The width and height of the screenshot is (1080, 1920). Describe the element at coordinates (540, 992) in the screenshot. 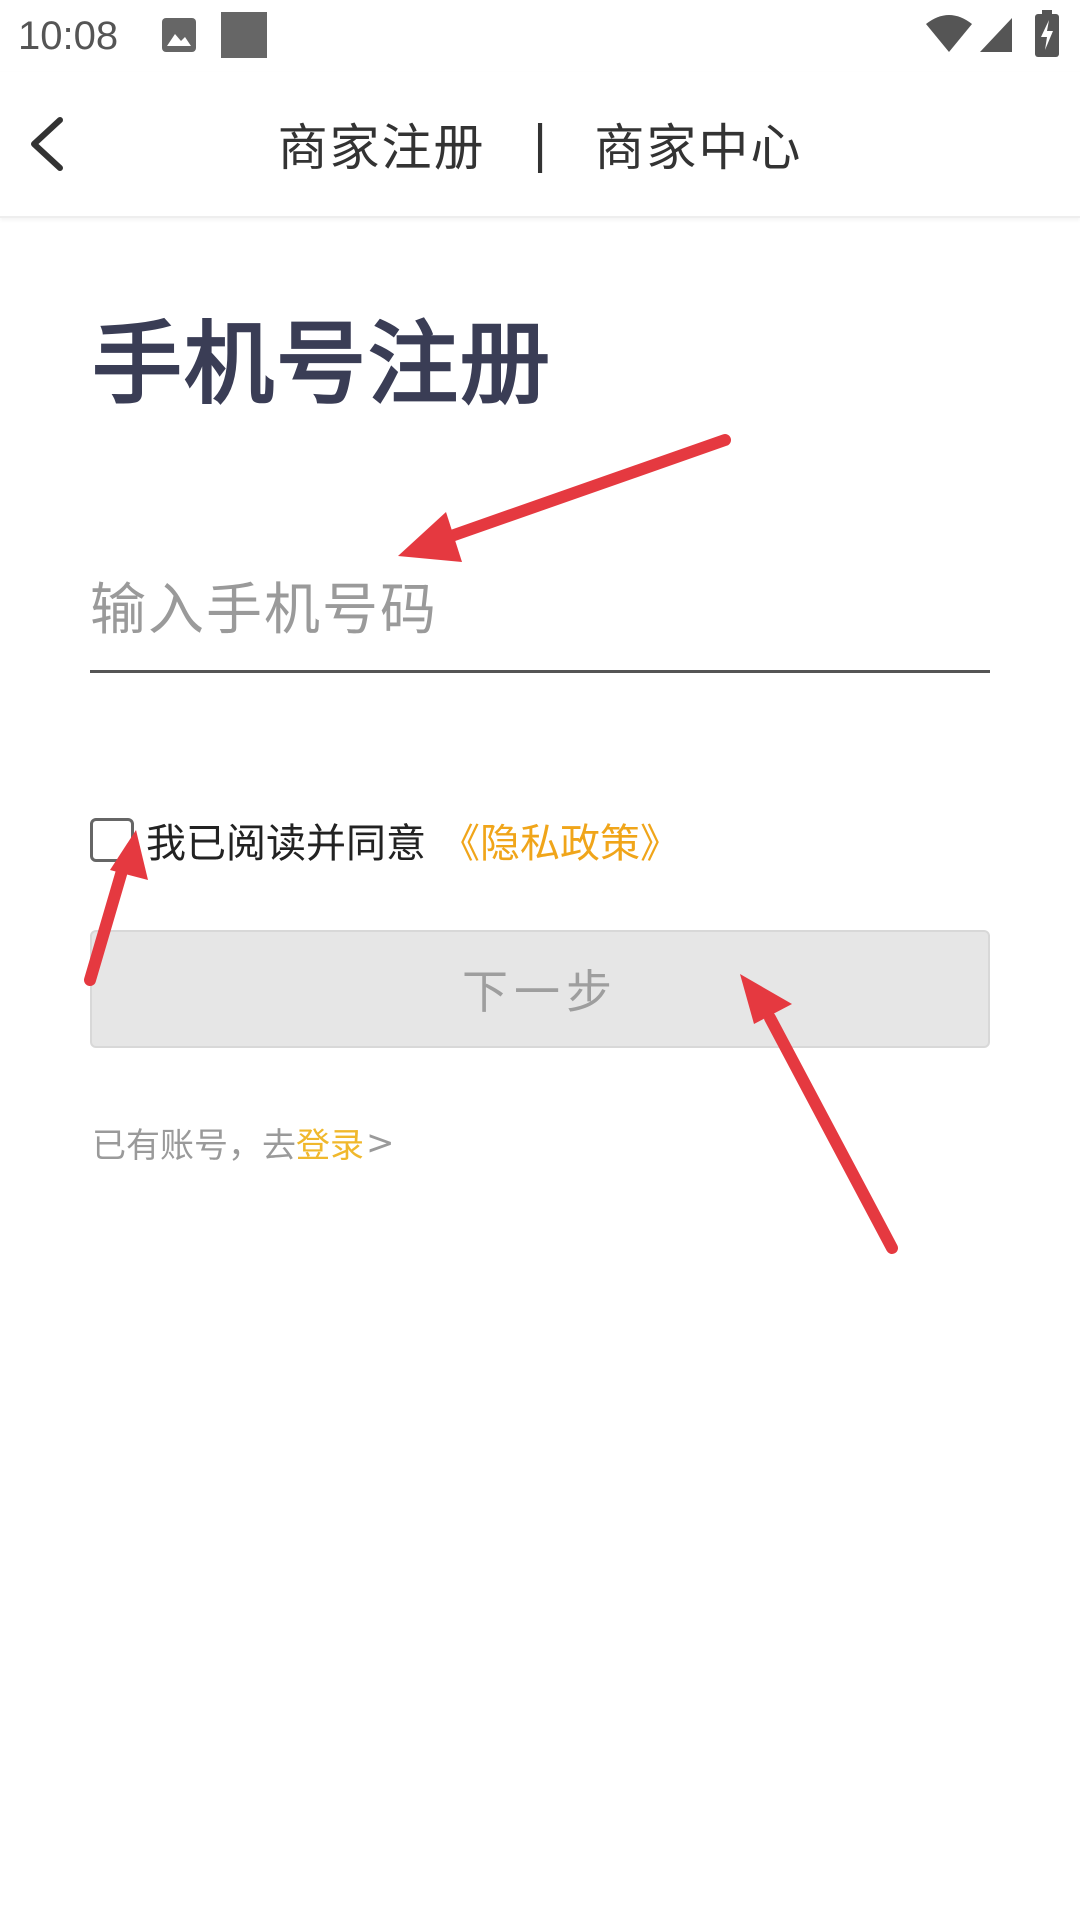

I see `next-step-label: 下一步` at that location.